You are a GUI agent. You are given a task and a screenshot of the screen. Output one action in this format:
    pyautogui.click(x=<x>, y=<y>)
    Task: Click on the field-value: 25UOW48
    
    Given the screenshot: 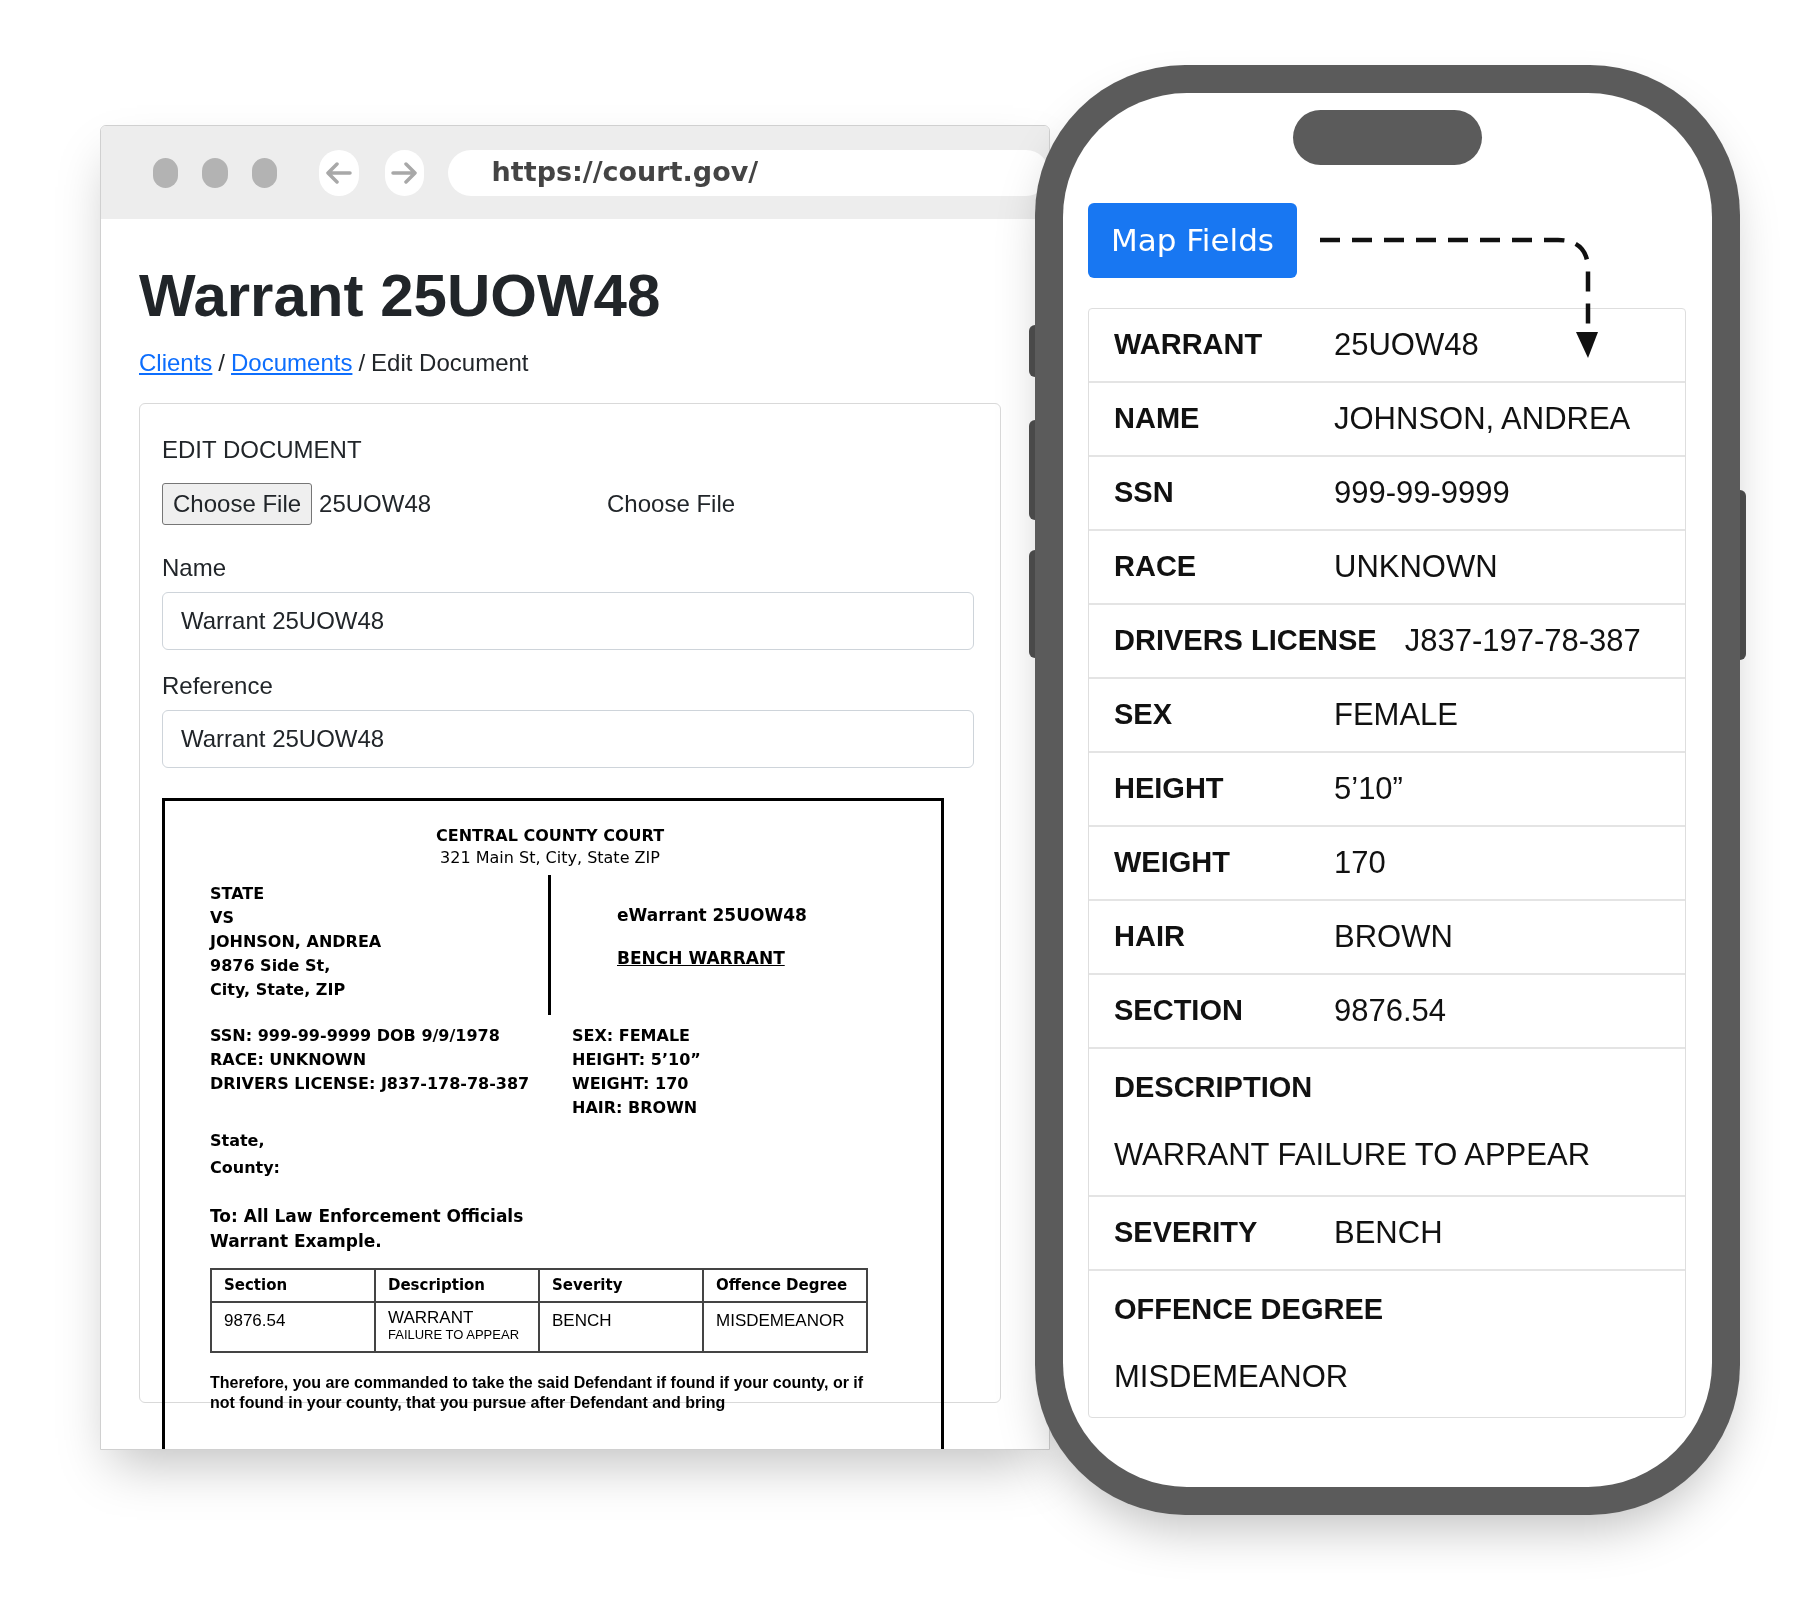 What is the action you would take?
    pyautogui.click(x=1406, y=344)
    